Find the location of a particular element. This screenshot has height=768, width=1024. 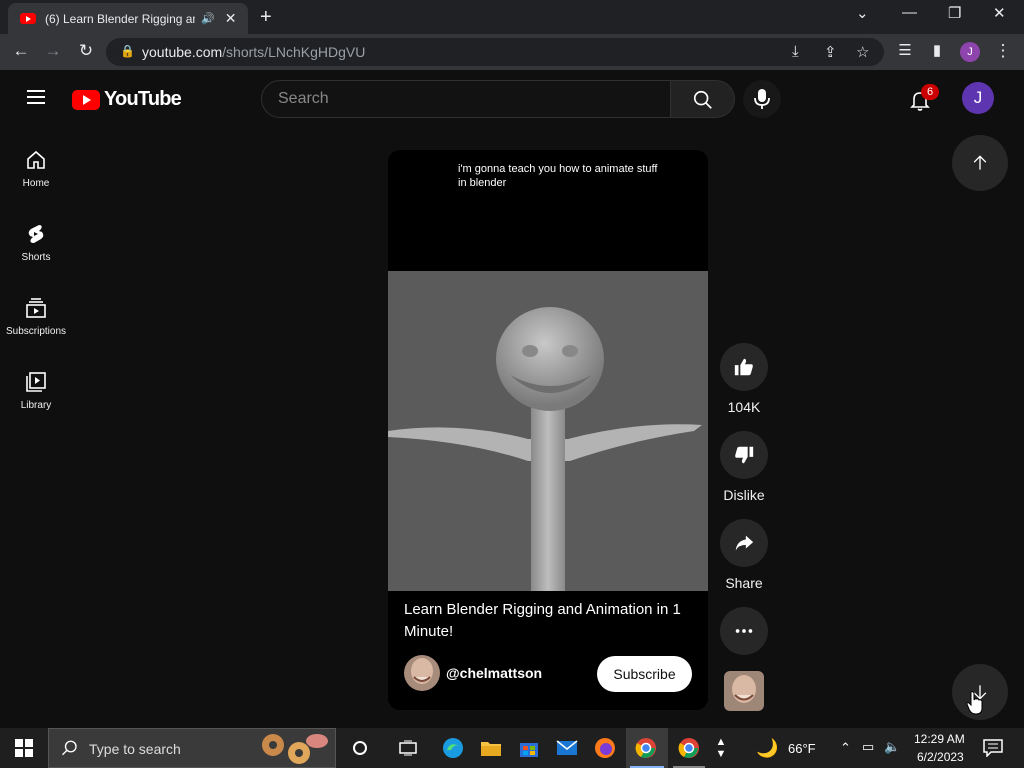

arrow-up-icon is located at coordinates (980, 162).